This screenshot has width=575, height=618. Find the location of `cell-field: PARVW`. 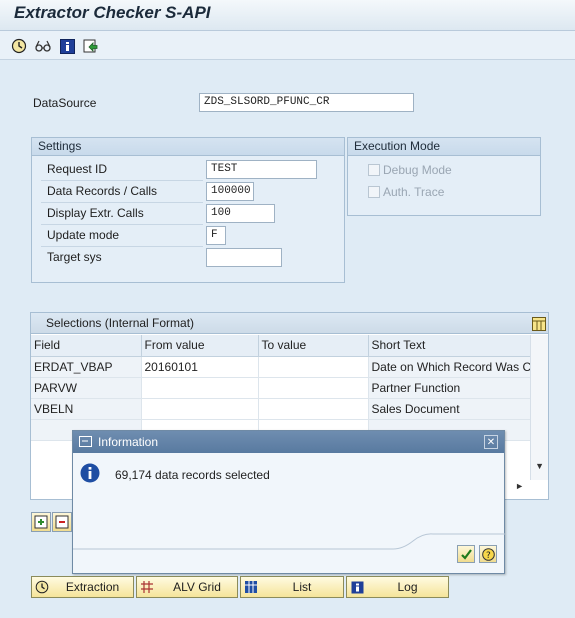

cell-field: PARVW is located at coordinates (86, 388).